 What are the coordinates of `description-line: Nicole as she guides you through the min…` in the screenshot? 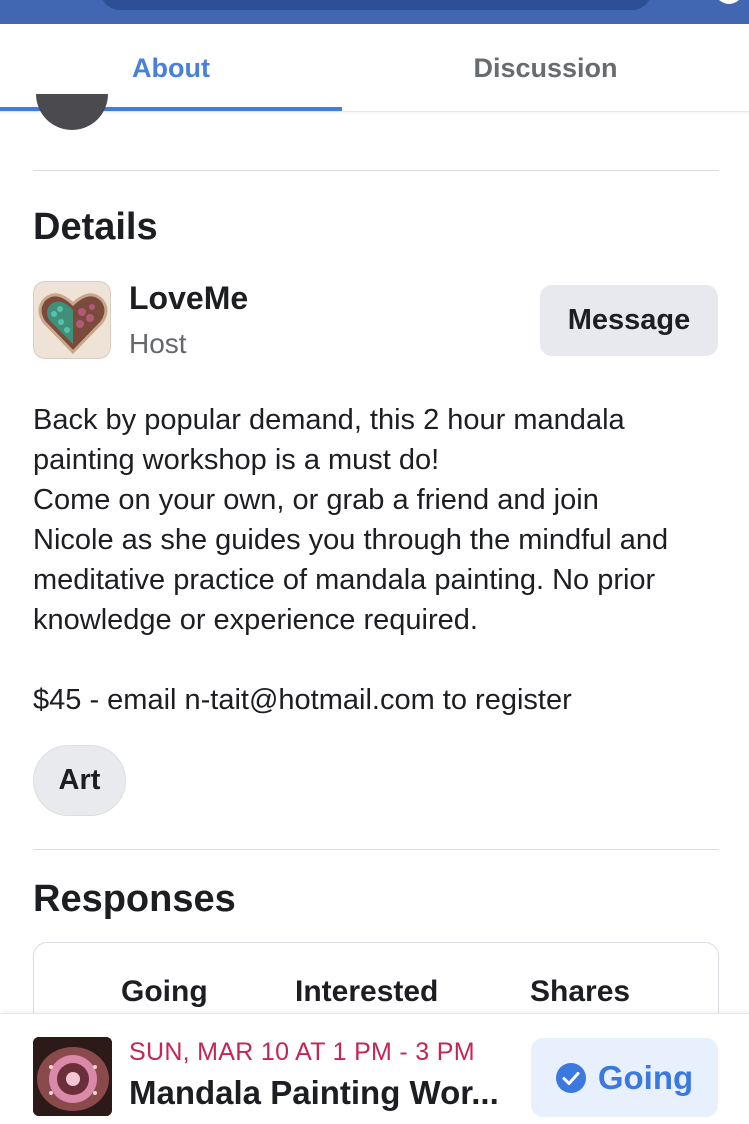 It's located at (351, 540).